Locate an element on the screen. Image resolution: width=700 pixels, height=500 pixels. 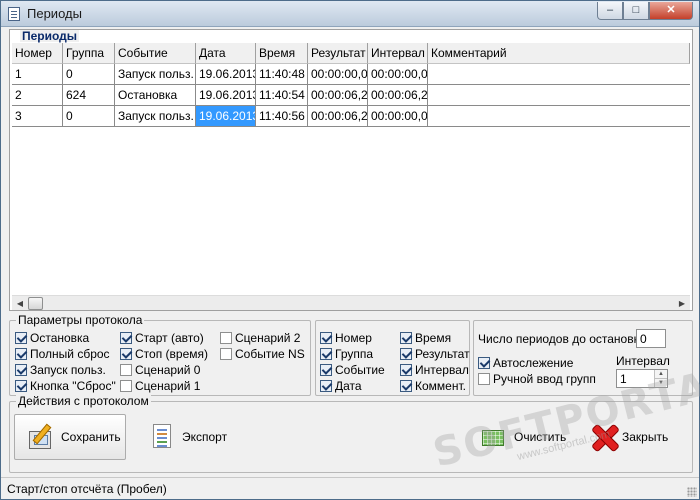
column-header-time: Время is located at coordinates (282, 53).